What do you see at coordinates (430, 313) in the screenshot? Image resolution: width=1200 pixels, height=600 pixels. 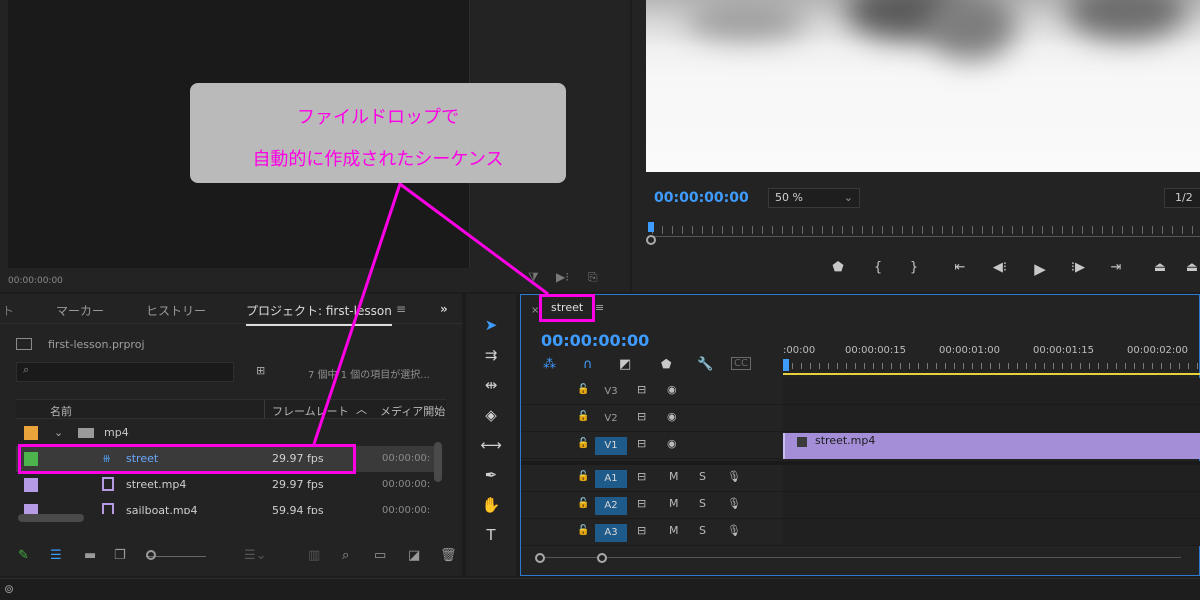 I see `callout-pointer-lines` at bounding box center [430, 313].